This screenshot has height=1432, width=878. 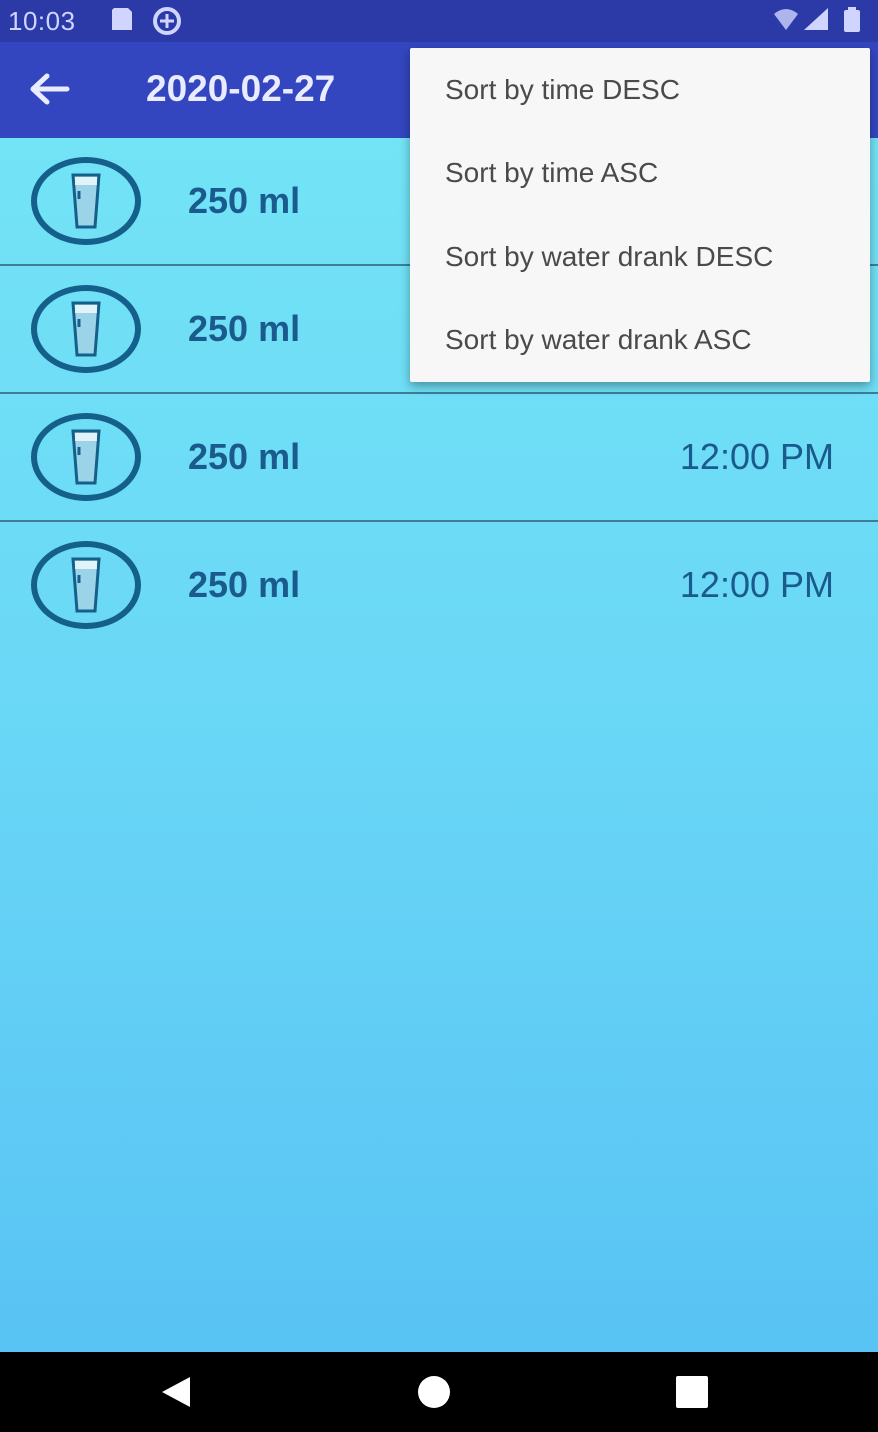 What do you see at coordinates (692, 1392) in the screenshot?
I see `nav-recents-button` at bounding box center [692, 1392].